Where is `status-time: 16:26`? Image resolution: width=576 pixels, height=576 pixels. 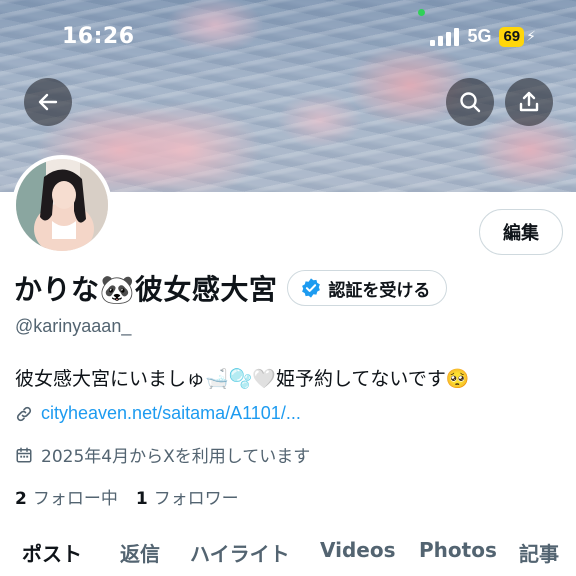
status-time: 16:26 is located at coordinates (98, 36).